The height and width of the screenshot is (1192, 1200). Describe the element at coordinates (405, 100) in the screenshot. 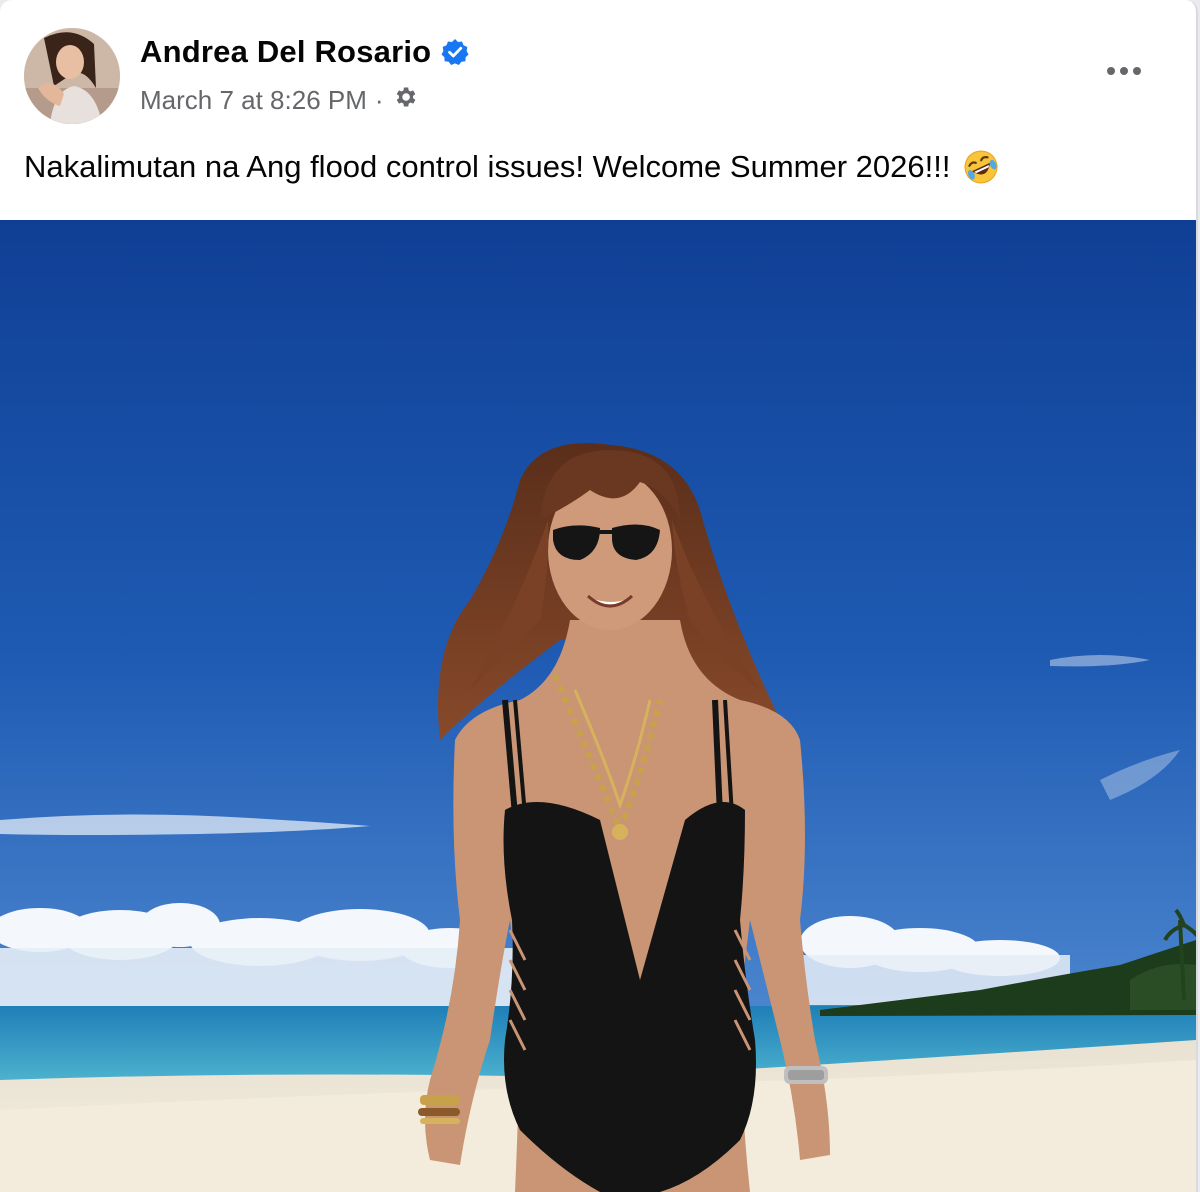

I see `gear-icon` at that location.